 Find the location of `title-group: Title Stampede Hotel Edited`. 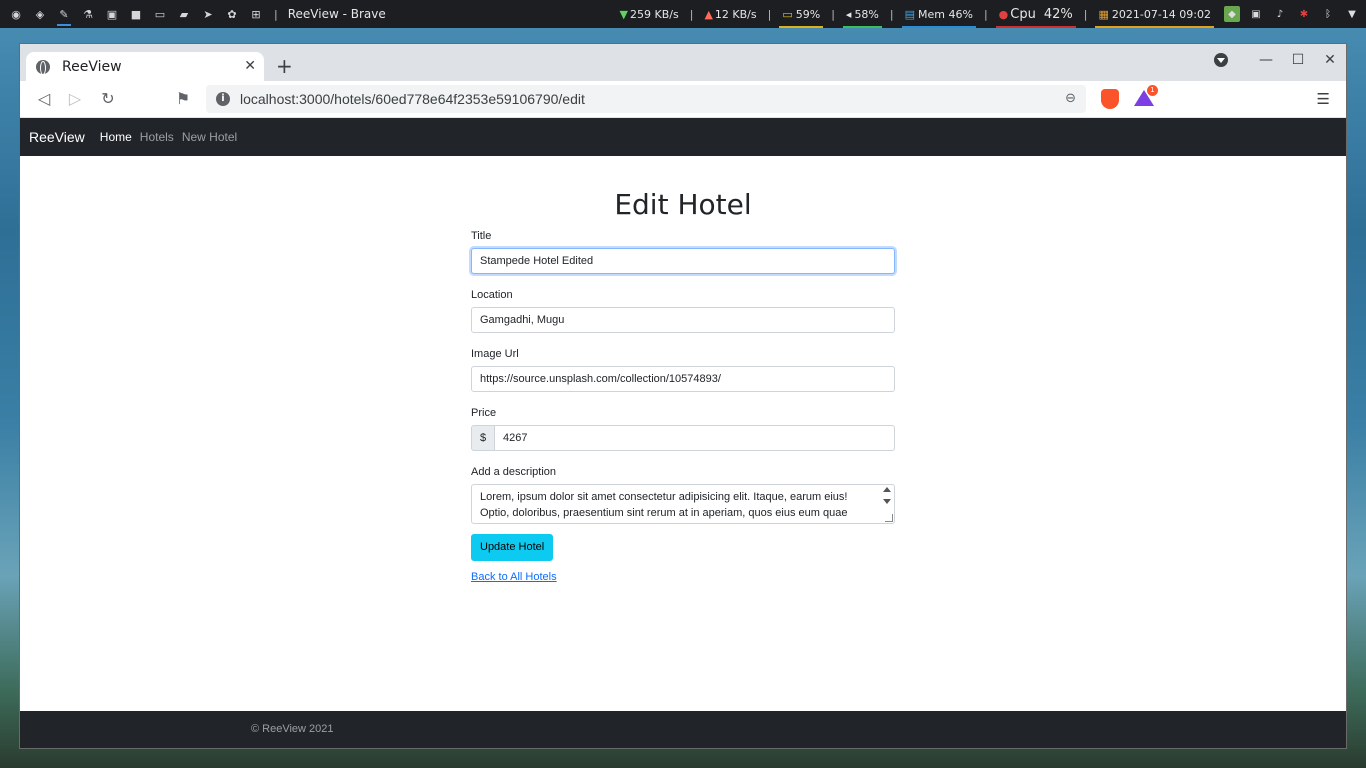

title-group: Title Stampede Hotel Edited is located at coordinates (683, 251).